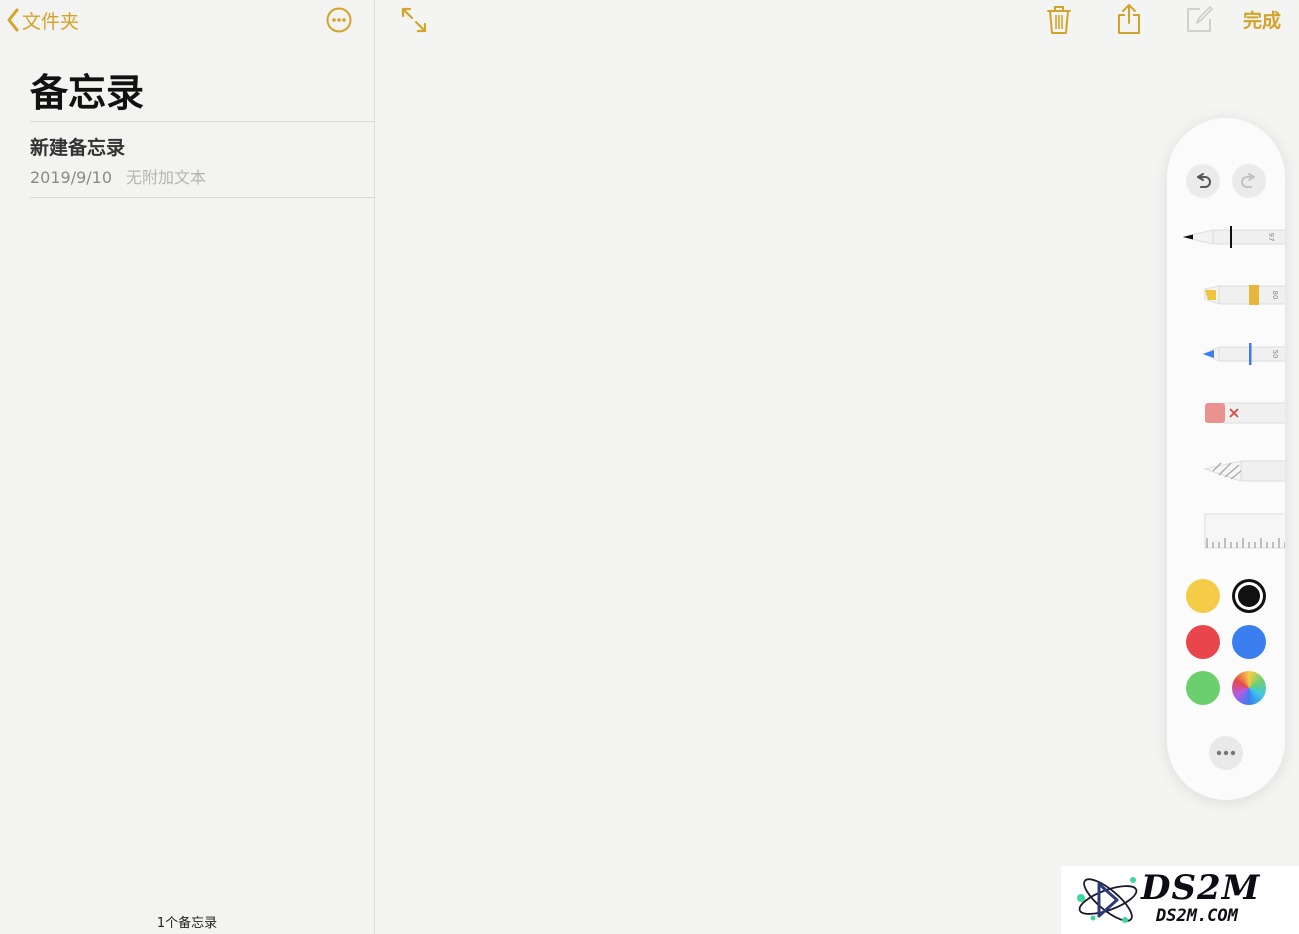 The width and height of the screenshot is (1299, 934). I want to click on compose-icon, so click(1199, 19).